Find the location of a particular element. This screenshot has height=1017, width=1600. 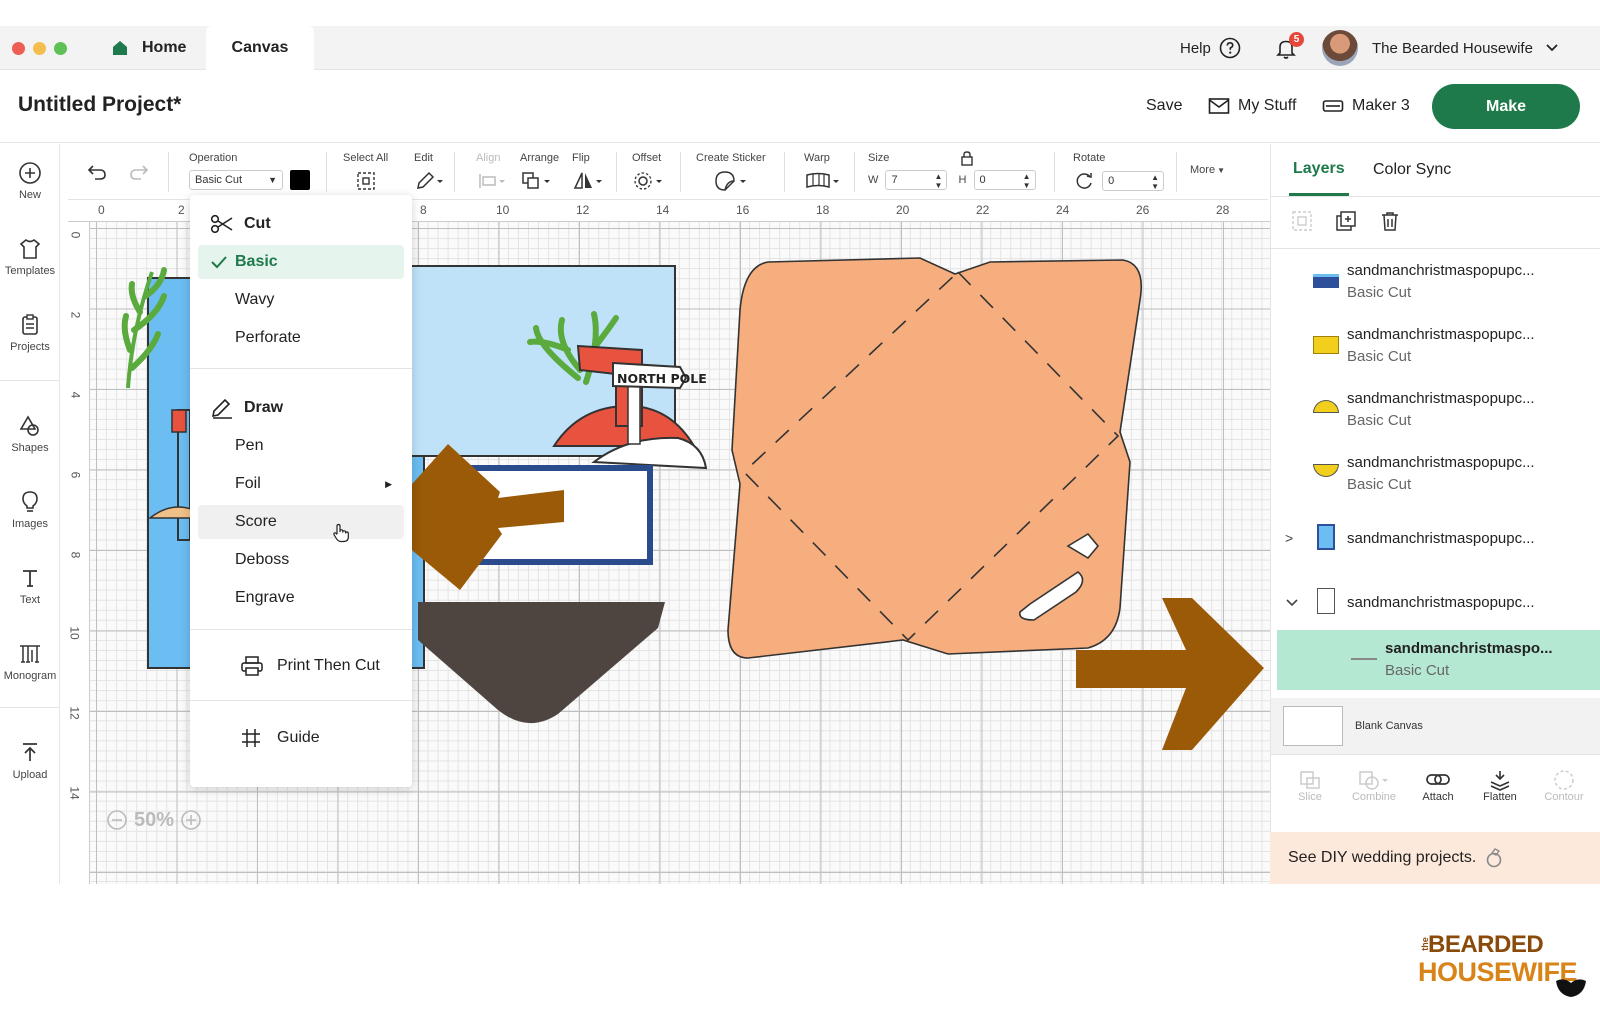

rail-images: Images is located at coordinates (30, 510).